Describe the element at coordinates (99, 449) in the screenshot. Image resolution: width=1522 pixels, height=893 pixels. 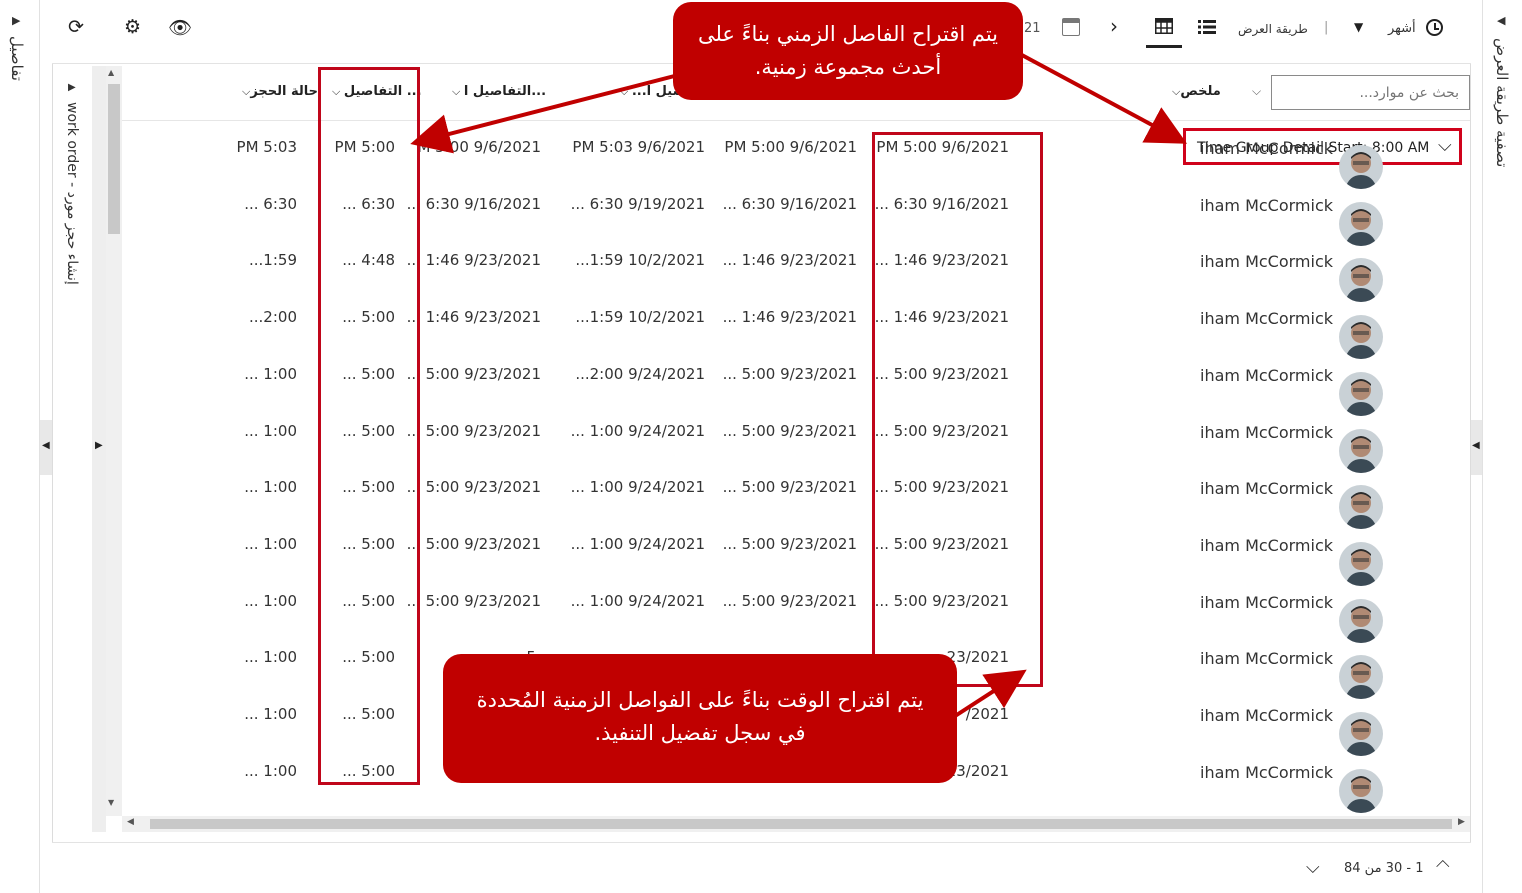
I see `strip-collapse-handle: ▶` at that location.